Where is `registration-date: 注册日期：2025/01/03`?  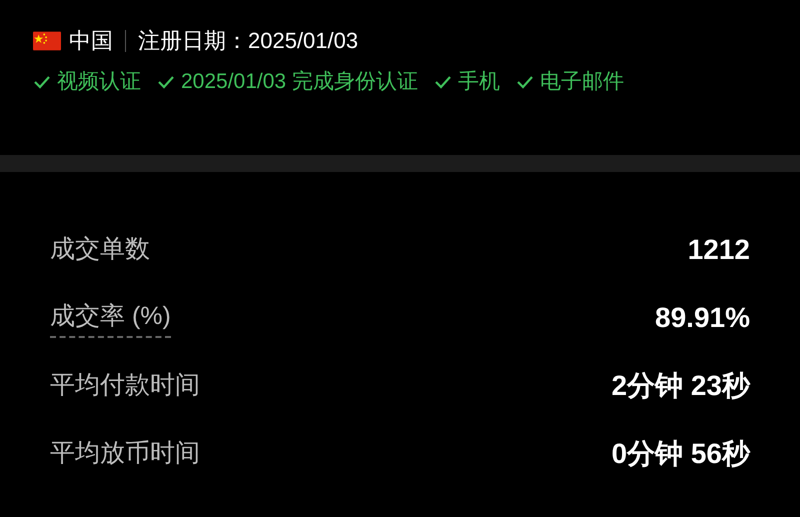 registration-date: 注册日期：2025/01/03 is located at coordinates (248, 41).